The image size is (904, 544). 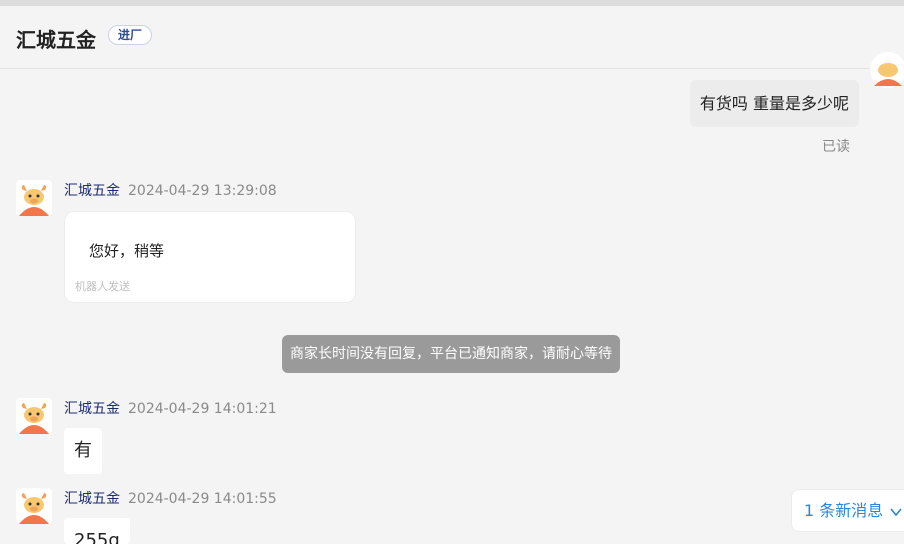 What do you see at coordinates (452, 37) in the screenshot?
I see `chat-header: 汇城五金 进厂` at bounding box center [452, 37].